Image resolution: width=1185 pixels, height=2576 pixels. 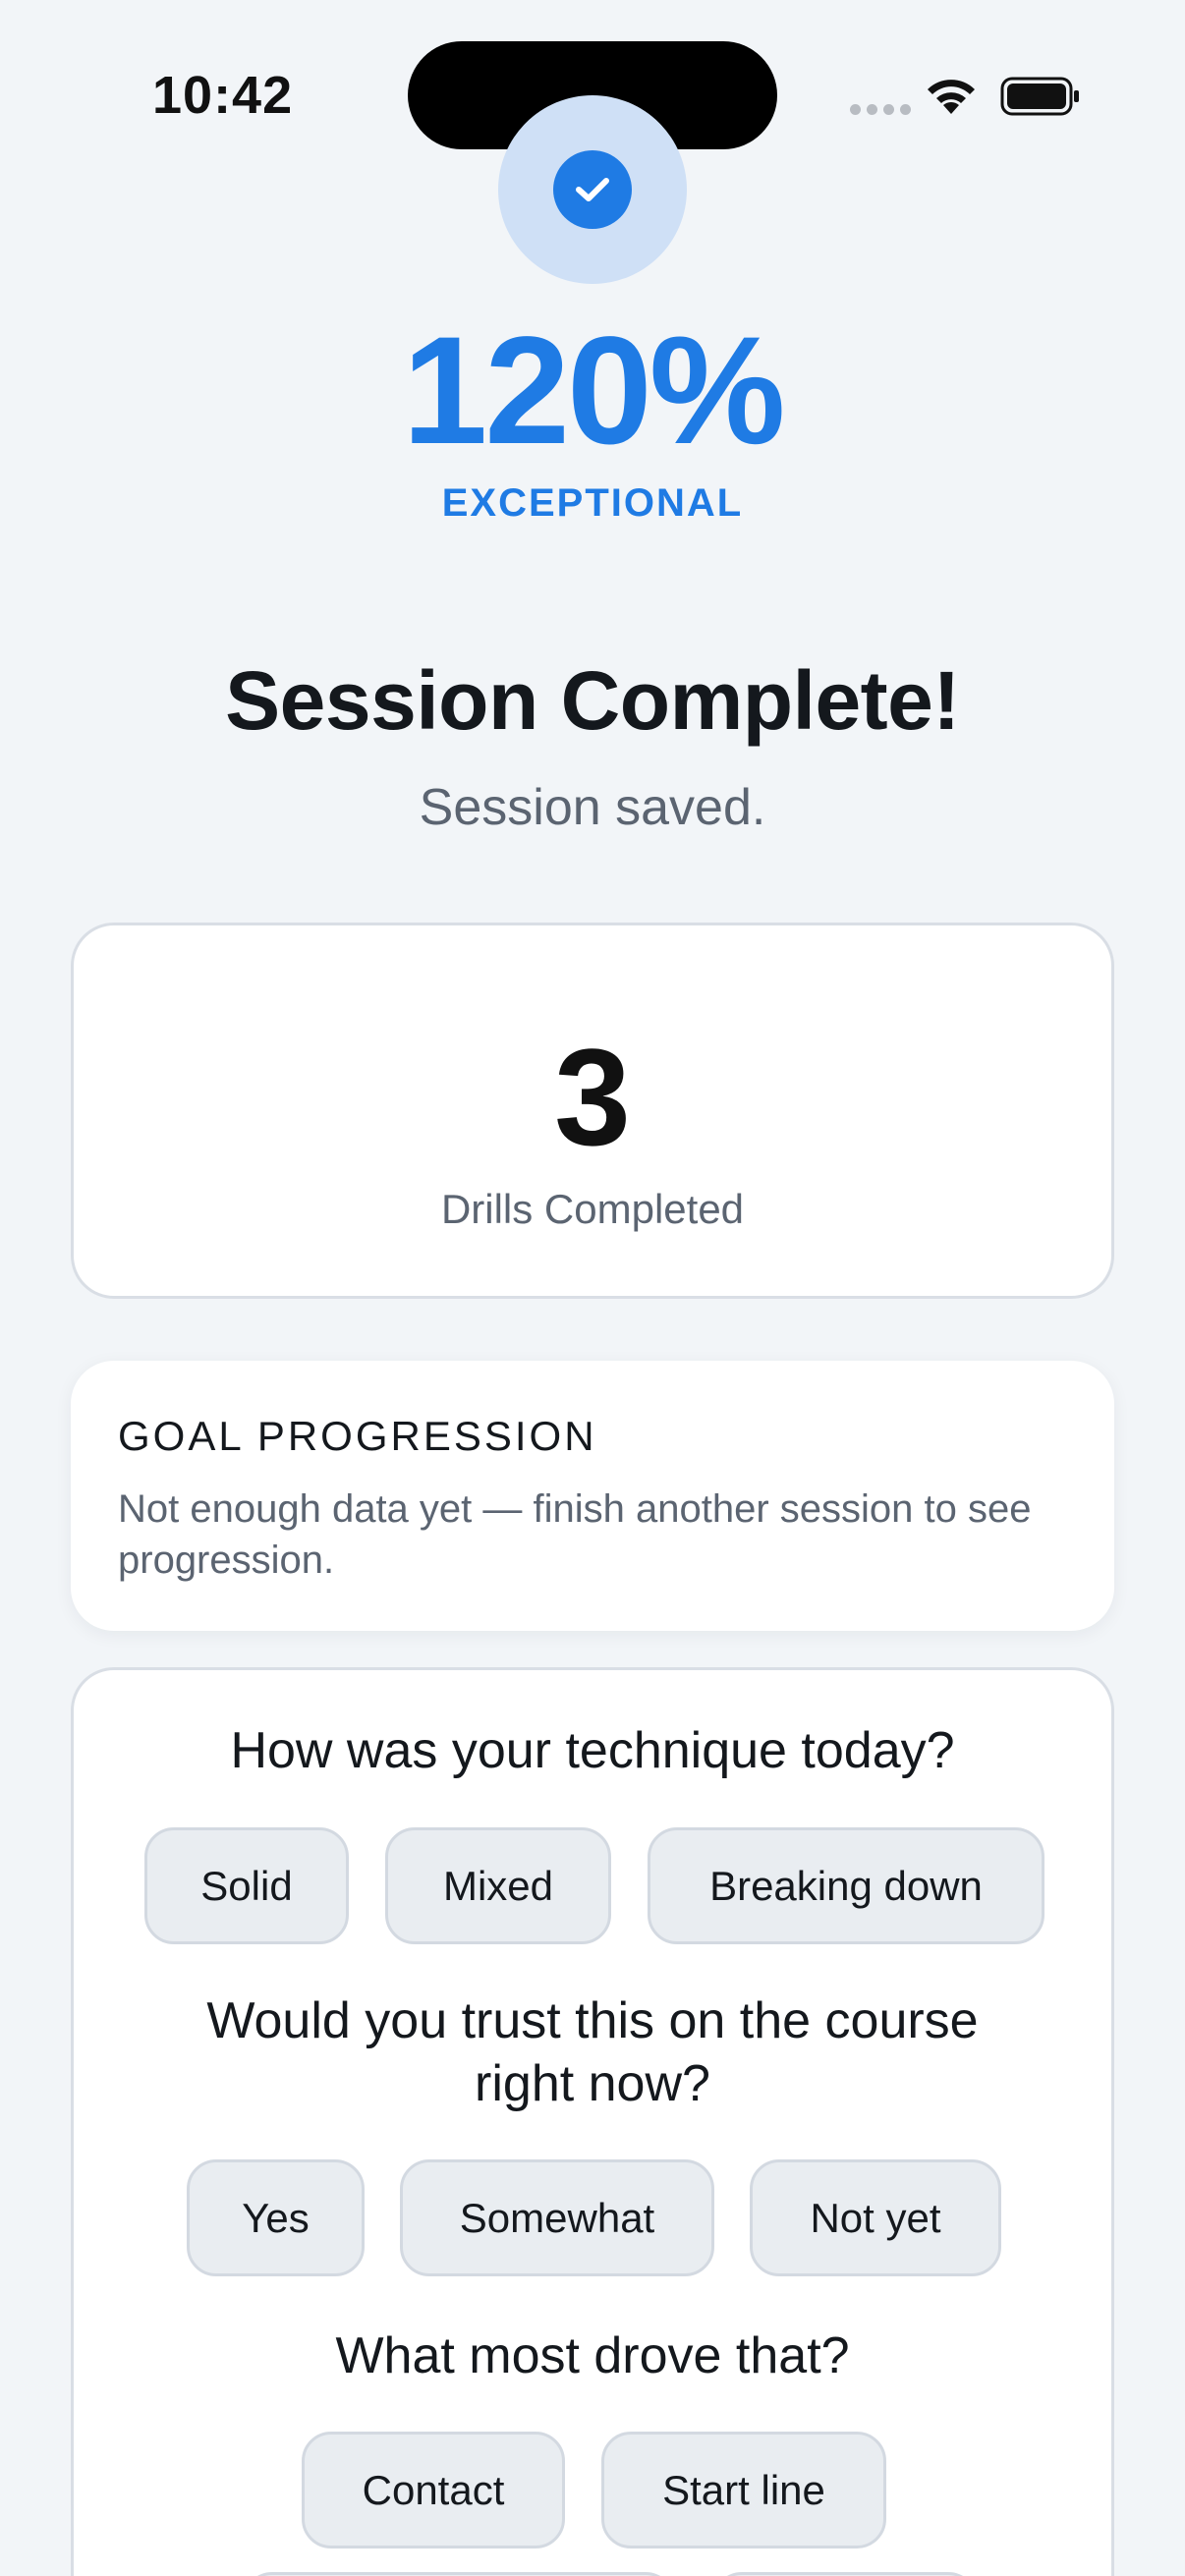 What do you see at coordinates (434, 2490) in the screenshot?
I see `option-contact: Contact` at bounding box center [434, 2490].